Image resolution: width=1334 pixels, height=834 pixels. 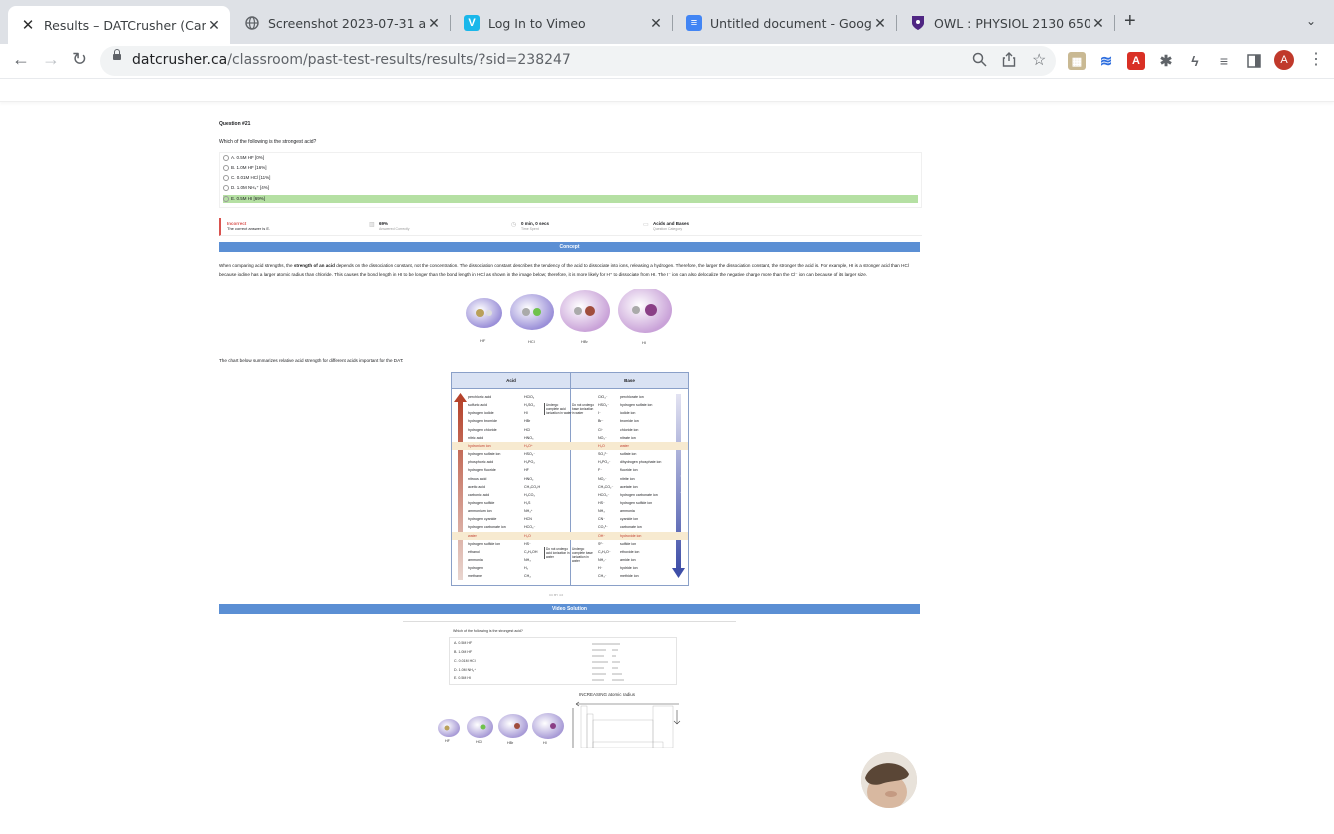 What do you see at coordinates (527, 421) in the screenshot?
I see `acid-formula: HBr` at bounding box center [527, 421].